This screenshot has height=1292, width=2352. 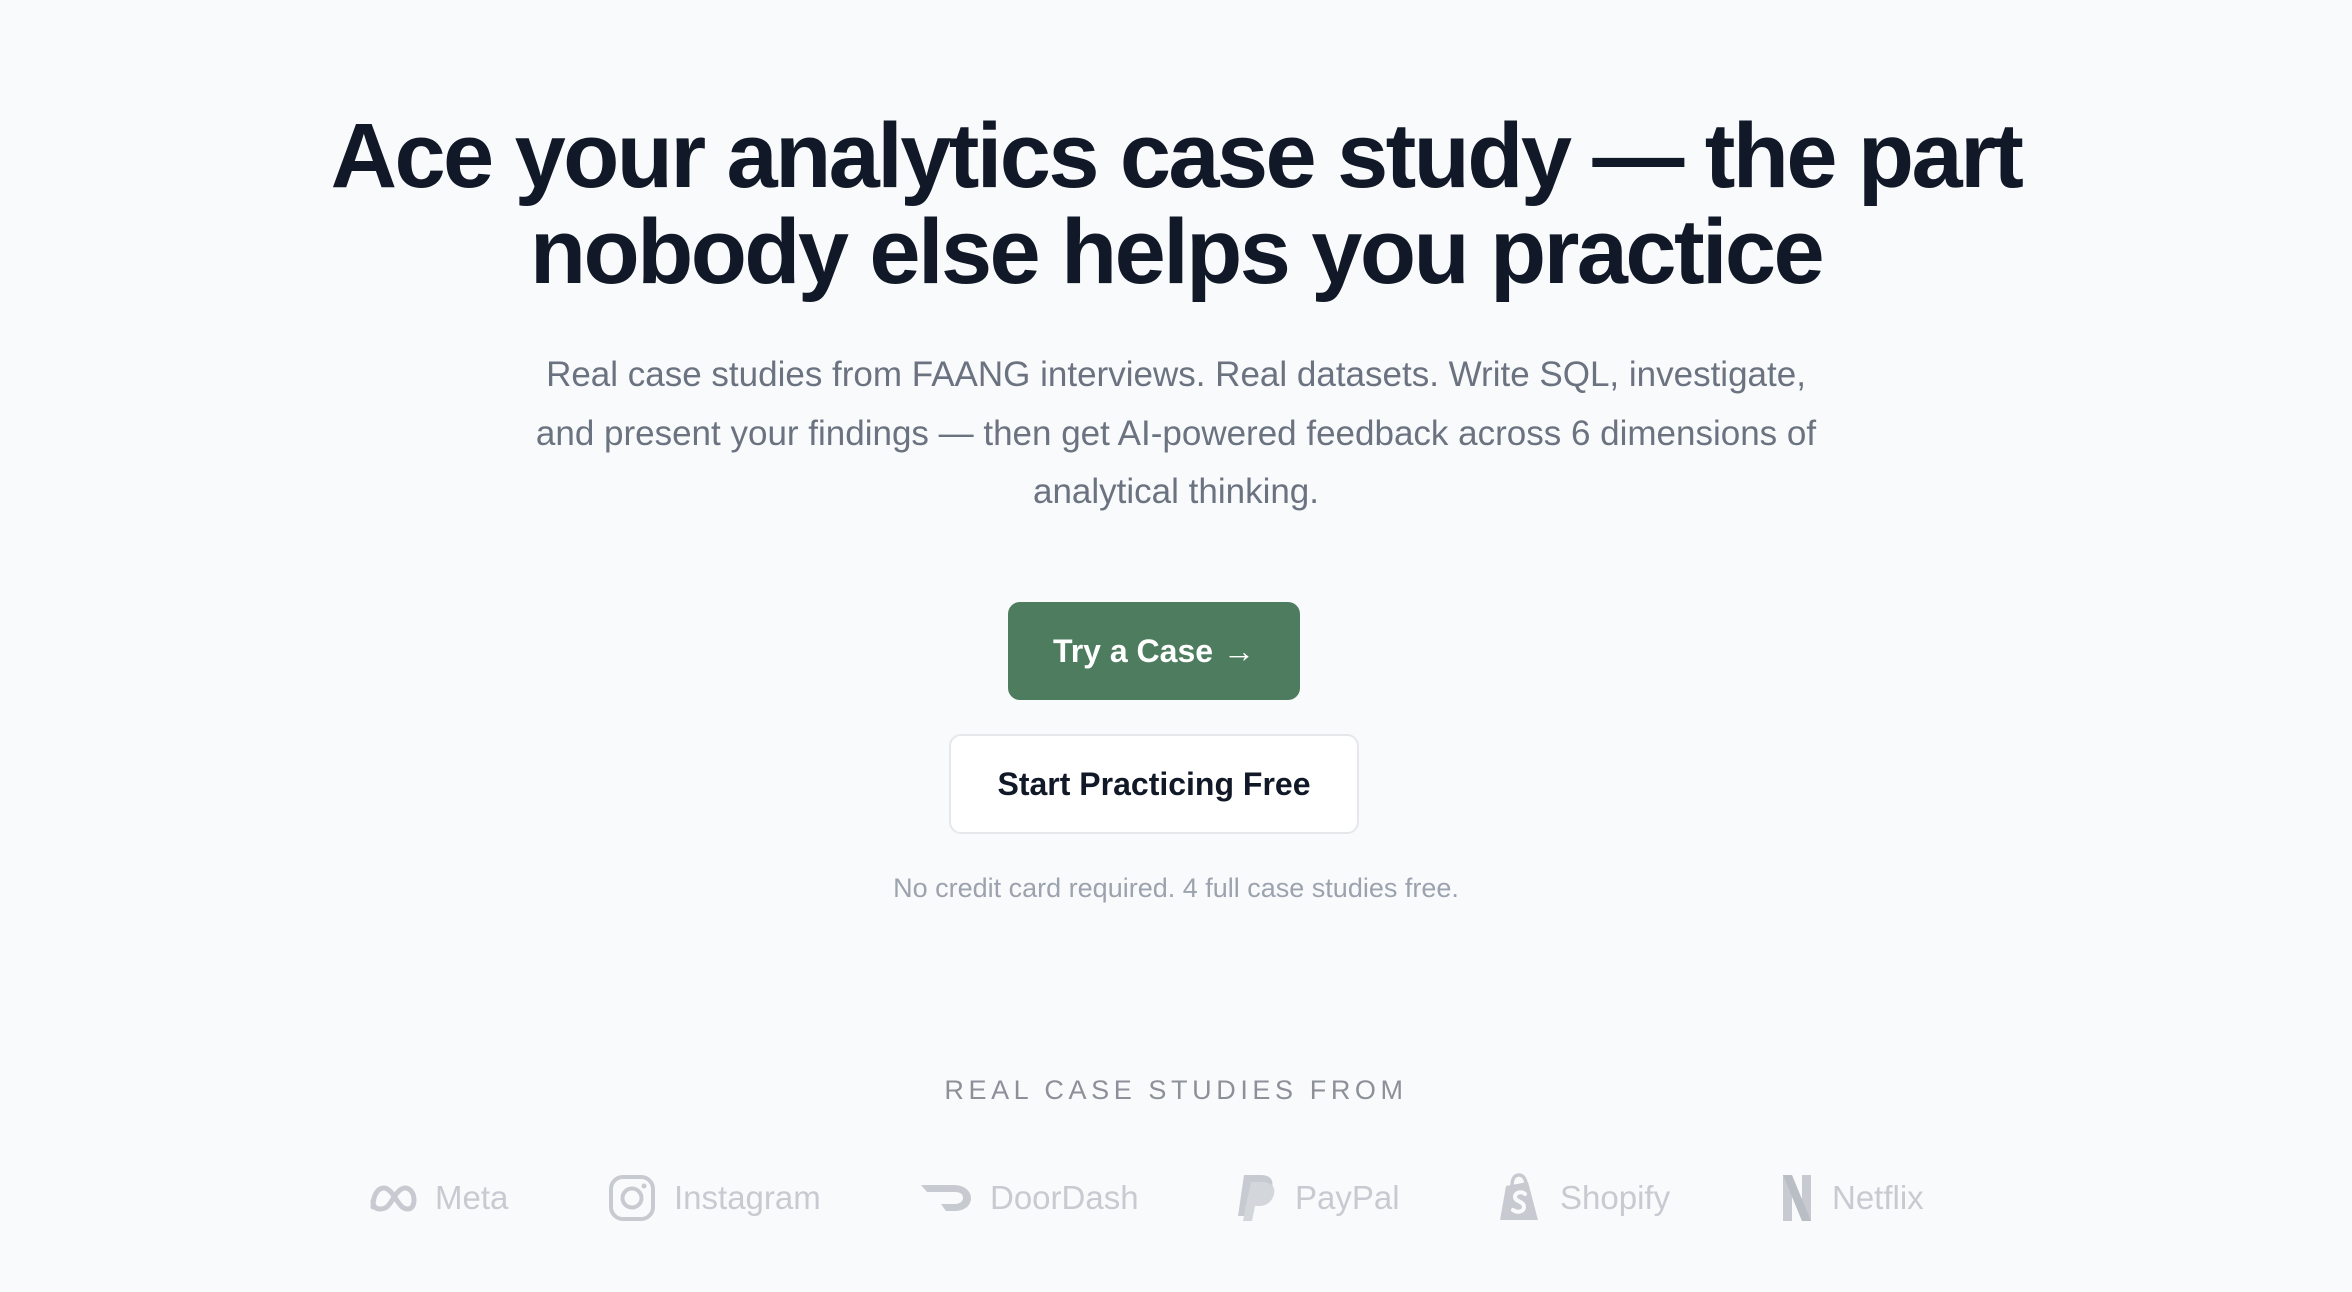 What do you see at coordinates (1177, 252) in the screenshot?
I see `headline-line-2: nobody else helps you practice` at bounding box center [1177, 252].